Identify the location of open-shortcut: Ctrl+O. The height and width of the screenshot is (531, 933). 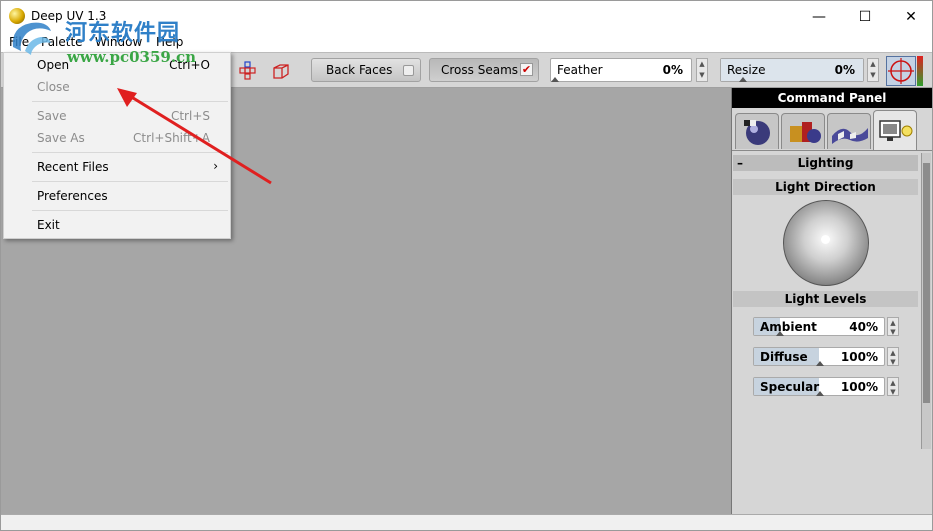
(189, 65).